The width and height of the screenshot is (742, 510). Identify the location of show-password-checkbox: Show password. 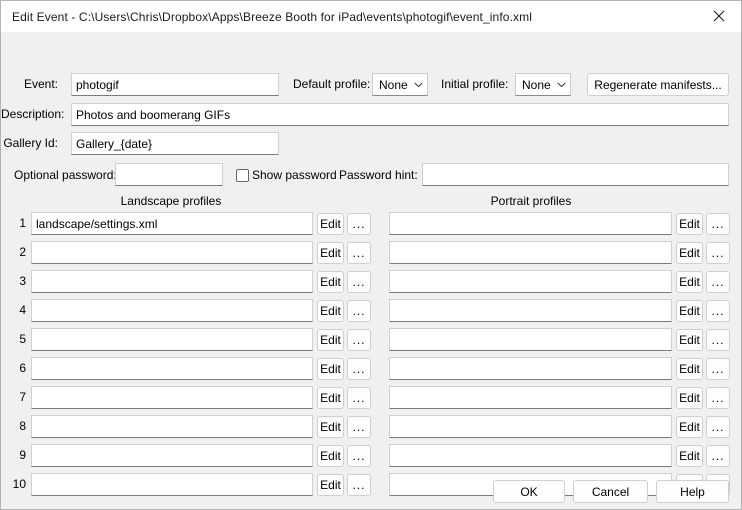
(286, 175).